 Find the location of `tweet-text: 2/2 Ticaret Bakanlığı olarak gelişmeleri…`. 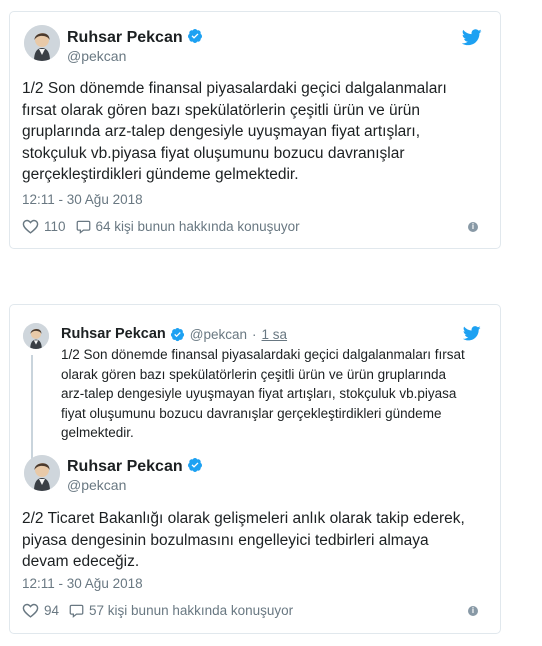

tweet-text: 2/2 Ticaret Bakanlığı olarak gelişmeleri… is located at coordinates (243, 540).